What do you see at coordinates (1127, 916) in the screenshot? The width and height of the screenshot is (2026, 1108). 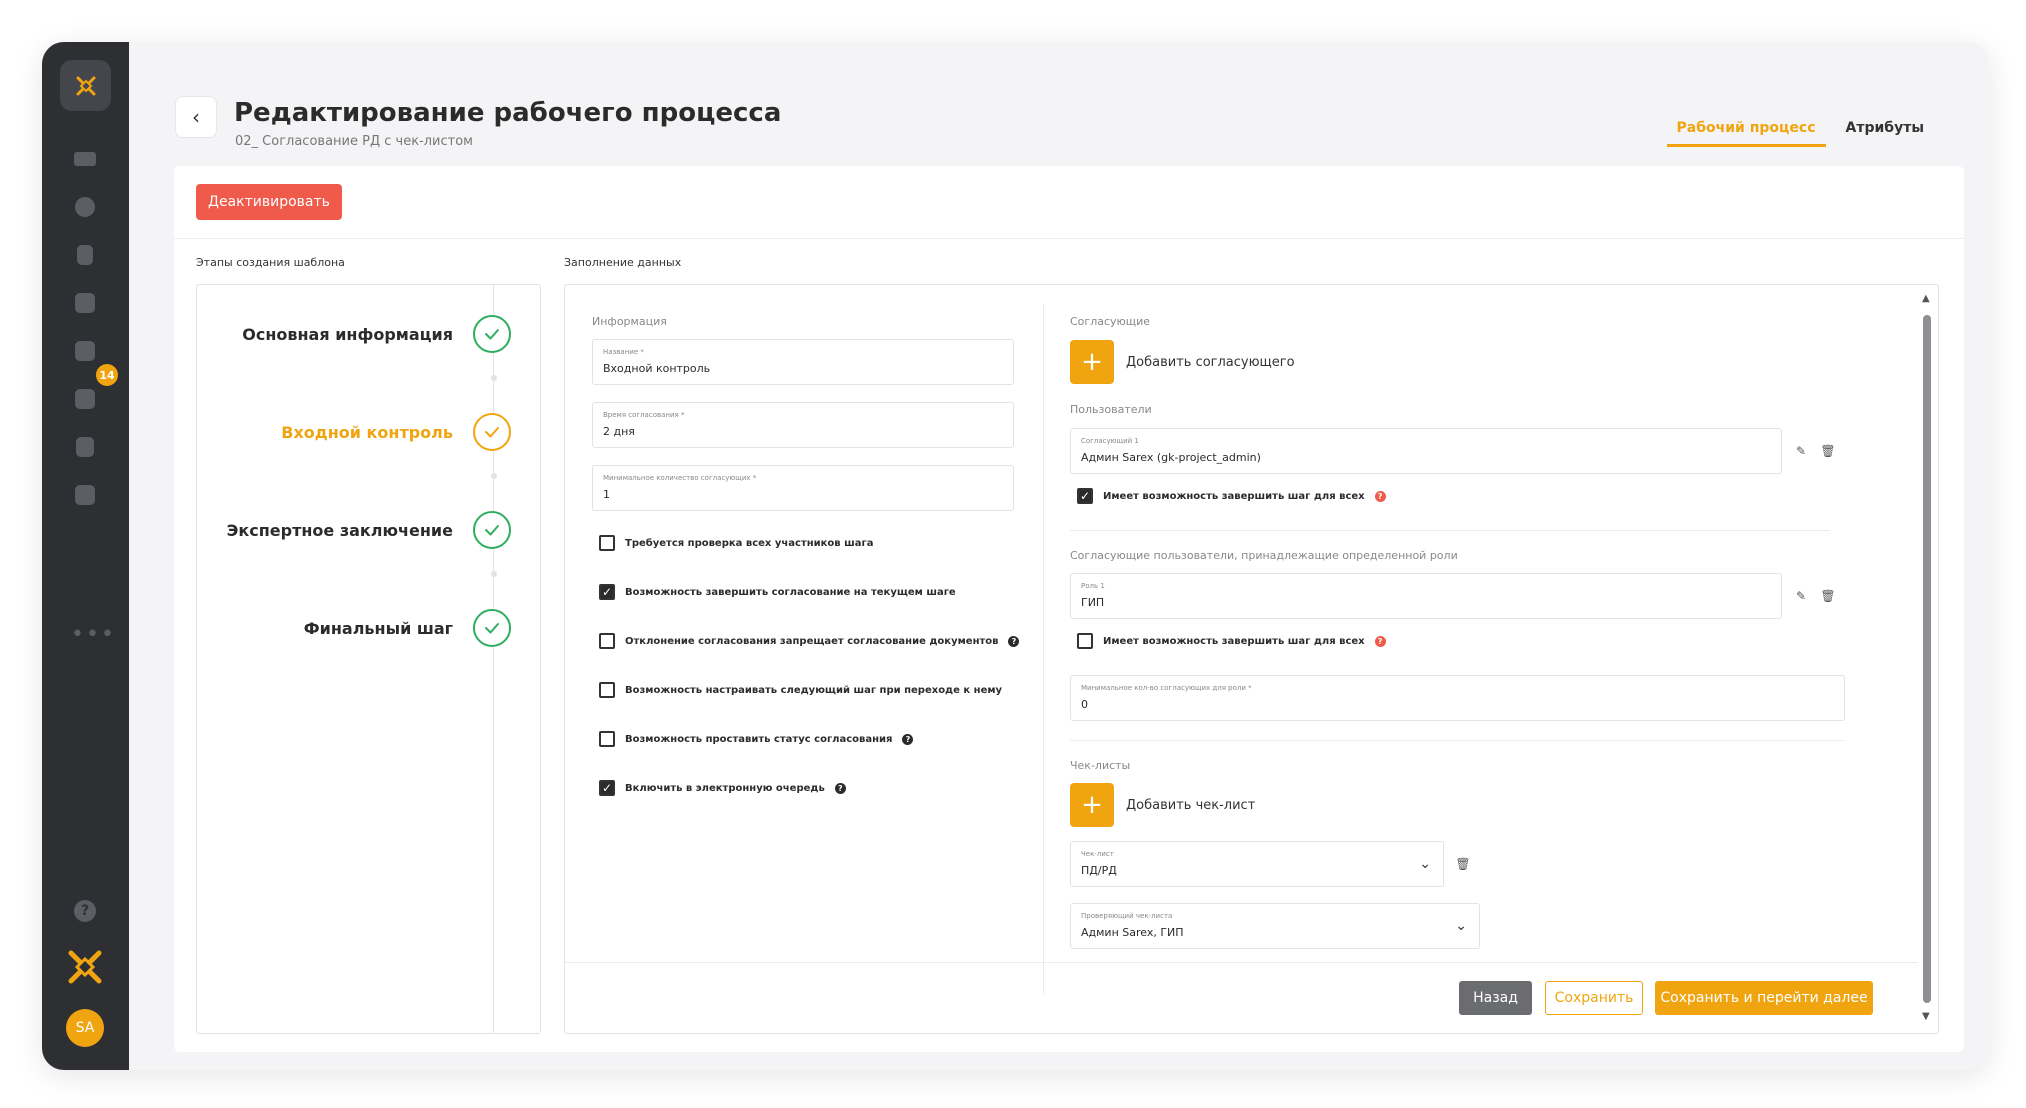 I see `field-label: Проверяющий чек-листа` at bounding box center [1127, 916].